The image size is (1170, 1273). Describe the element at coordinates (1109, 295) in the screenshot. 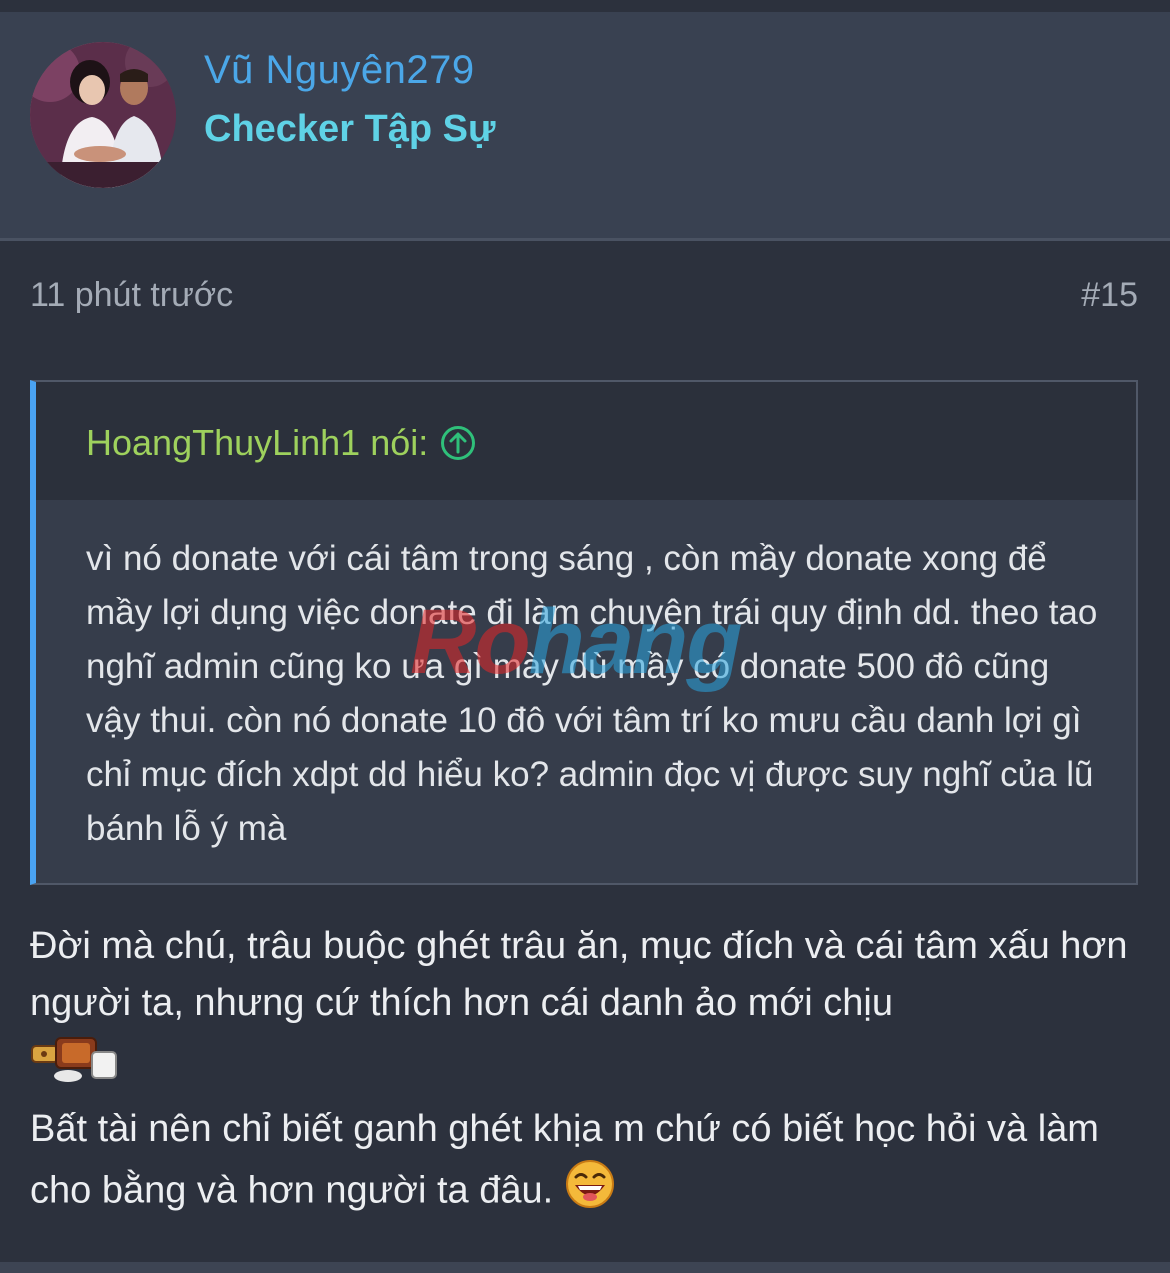

I see `post-number: #15` at that location.